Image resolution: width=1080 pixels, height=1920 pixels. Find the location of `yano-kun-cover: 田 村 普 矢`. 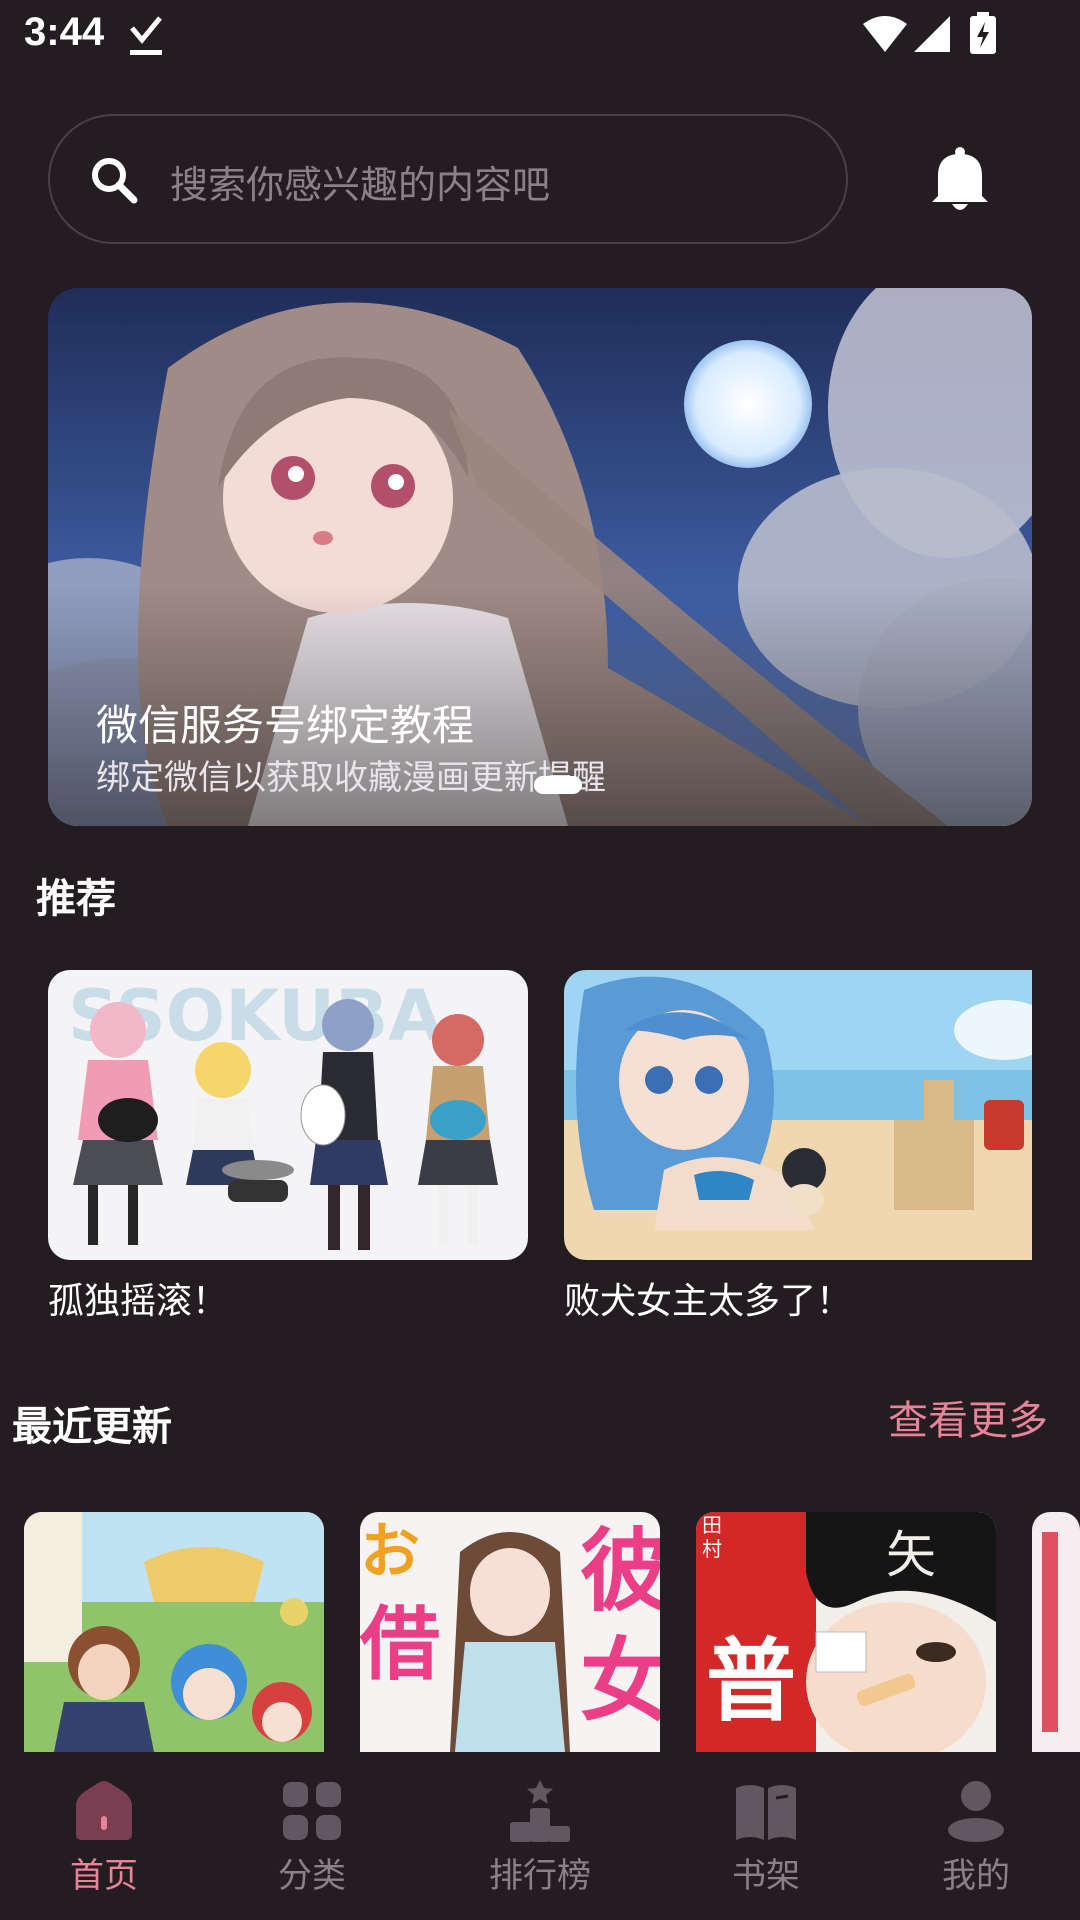

yano-kun-cover: 田 村 普 矢 is located at coordinates (846, 1632).